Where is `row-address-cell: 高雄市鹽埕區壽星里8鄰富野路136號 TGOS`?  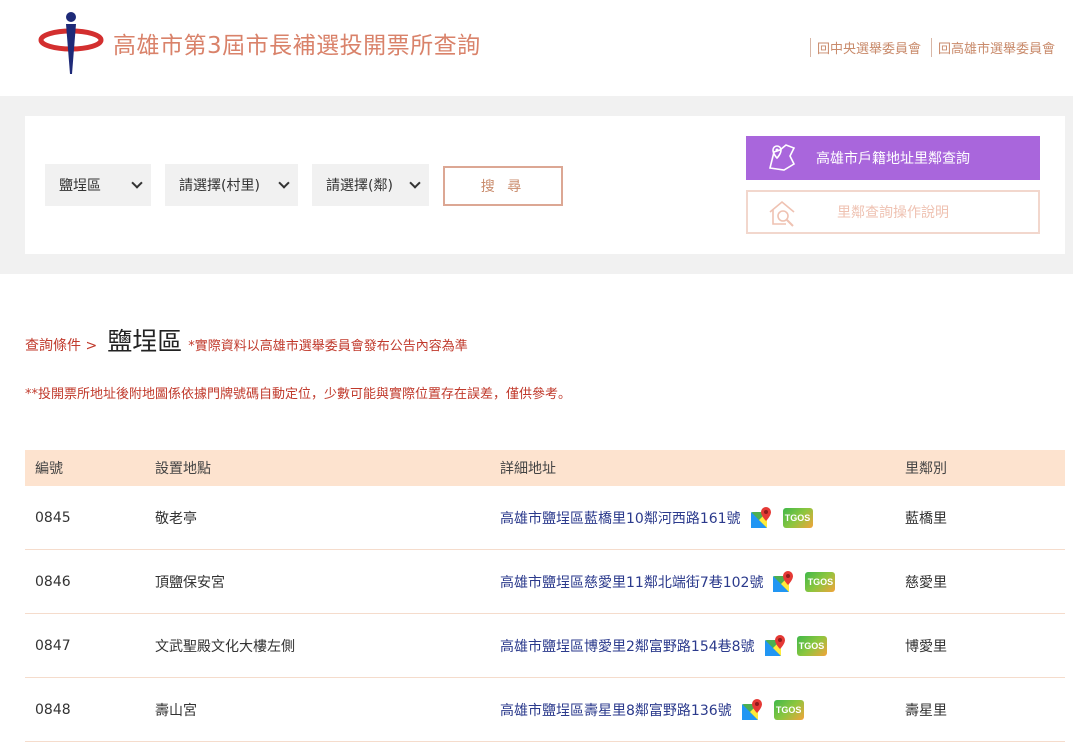 row-address-cell: 高雄市鹽埕區壽星里8鄰富野路136號 TGOS is located at coordinates (692, 710).